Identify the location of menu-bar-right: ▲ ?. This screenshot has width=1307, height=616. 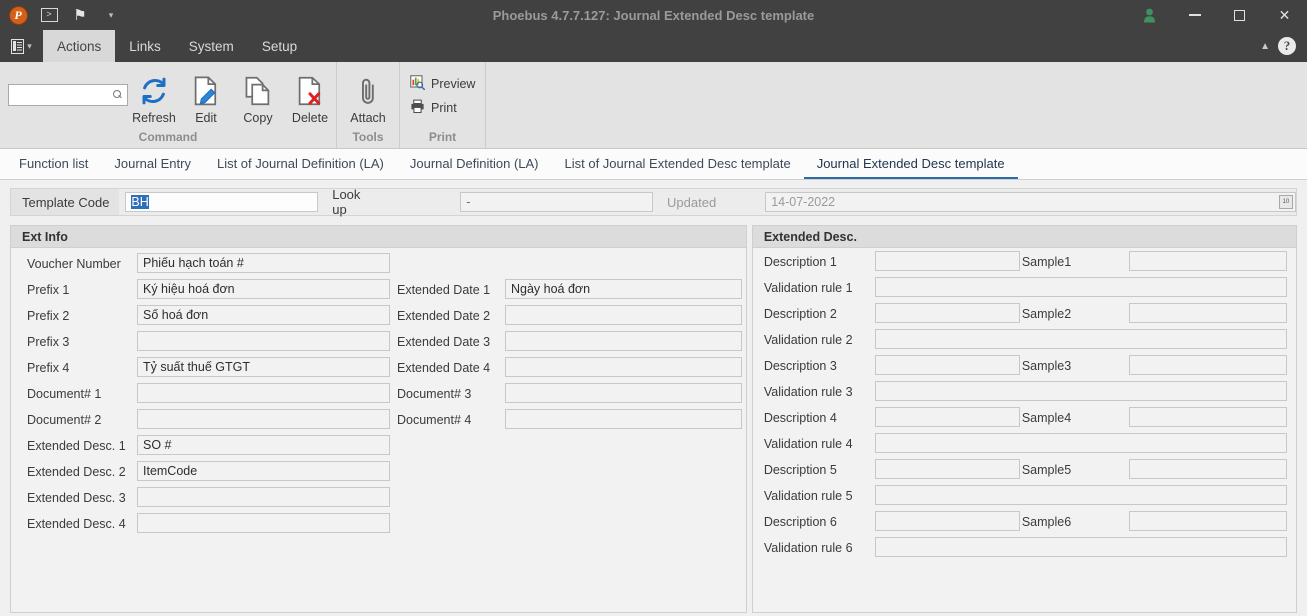
(1279, 46).